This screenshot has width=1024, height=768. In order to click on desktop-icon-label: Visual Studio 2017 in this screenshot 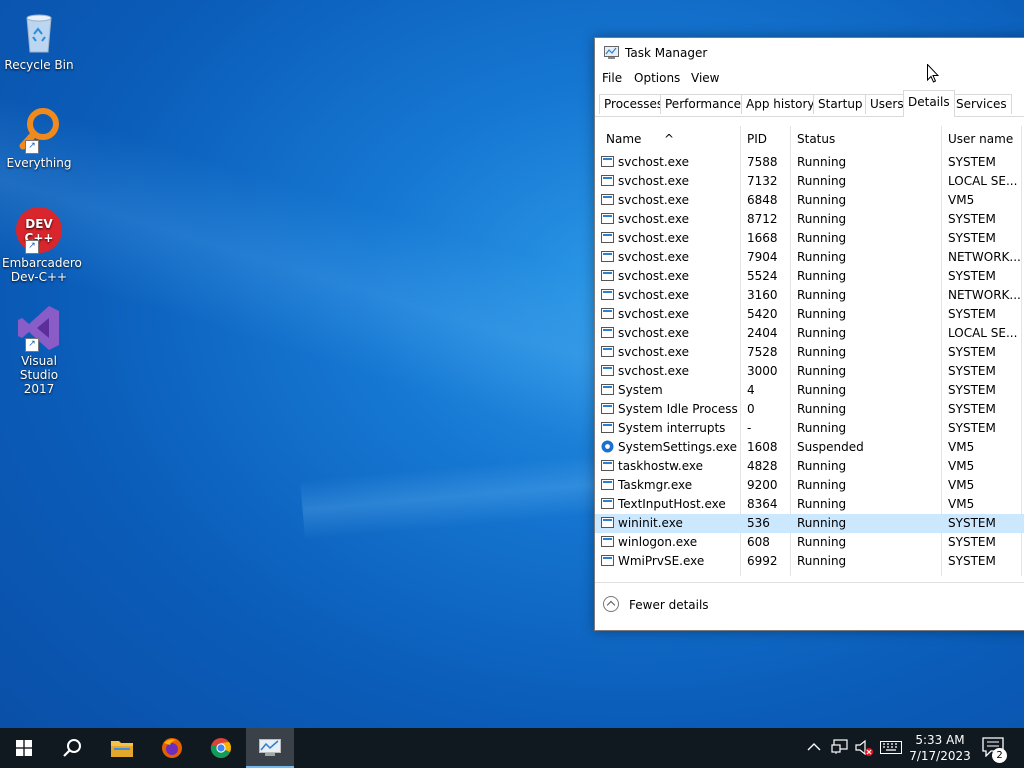, I will do `click(39, 375)`.